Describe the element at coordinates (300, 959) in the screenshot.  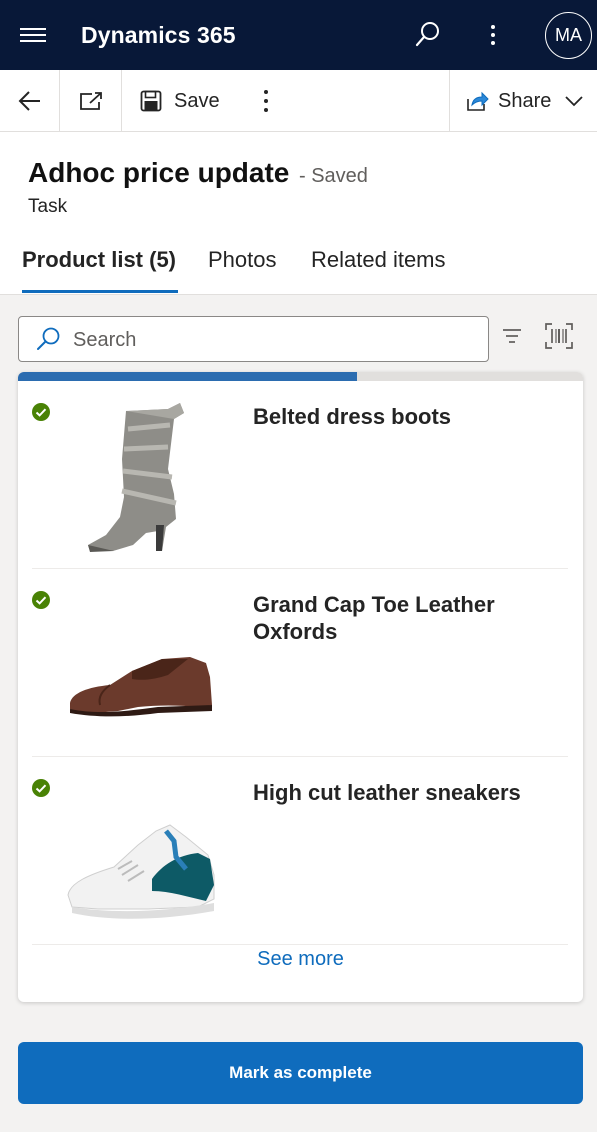
I see `see-more-link: See more` at that location.